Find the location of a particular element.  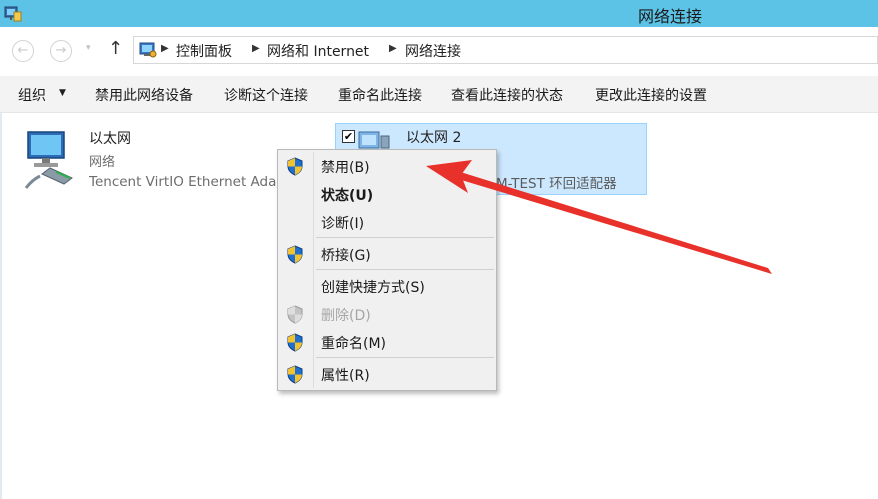

navigation-bar: ← → ▾ ↑ ▶ 控制面板 ▶ 网络和 Internet ▶ 网络连接 is located at coordinates (439, 50).